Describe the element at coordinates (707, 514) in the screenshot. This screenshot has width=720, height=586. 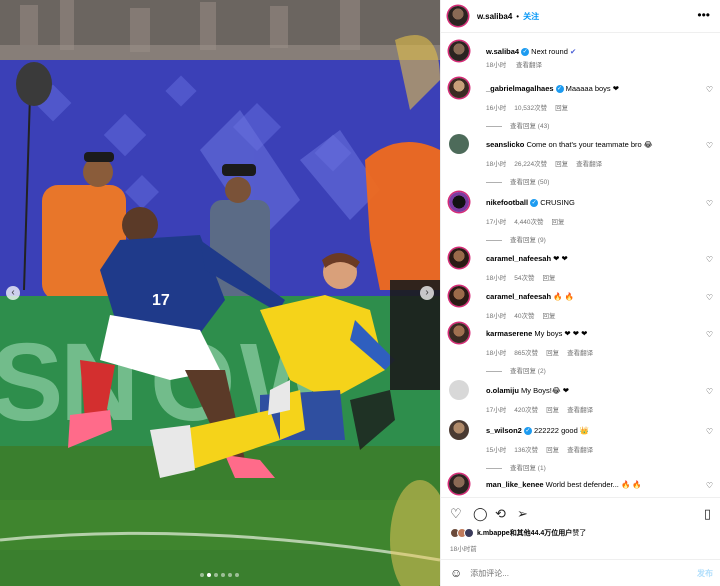
I see `bookmark-icon: ▯` at that location.